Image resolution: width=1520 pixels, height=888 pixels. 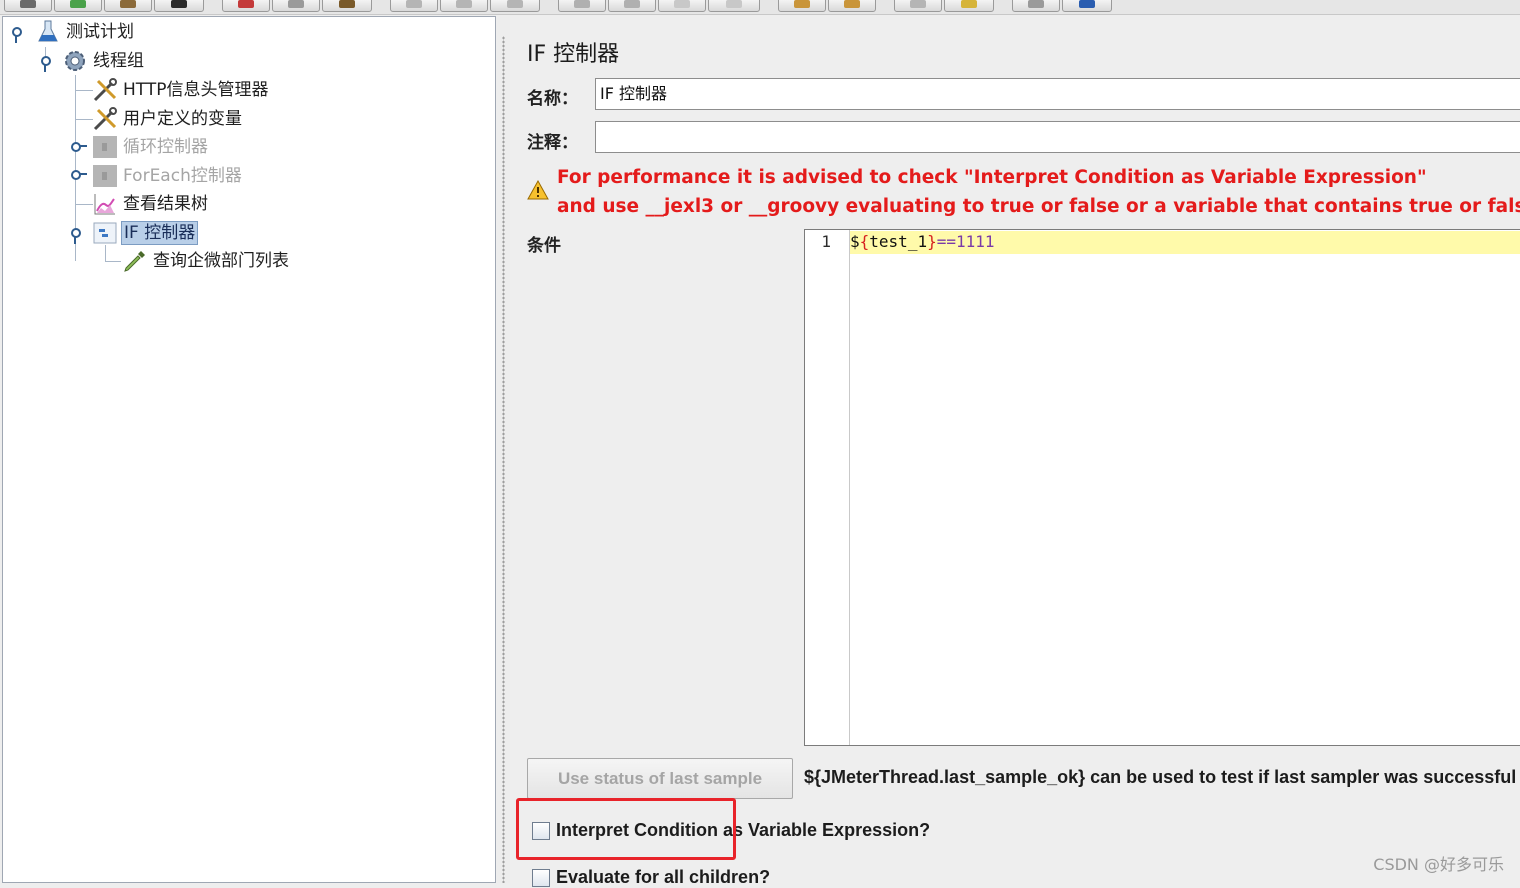 I want to click on tree-node-label: HTTP信息头管理器, so click(x=196, y=90).